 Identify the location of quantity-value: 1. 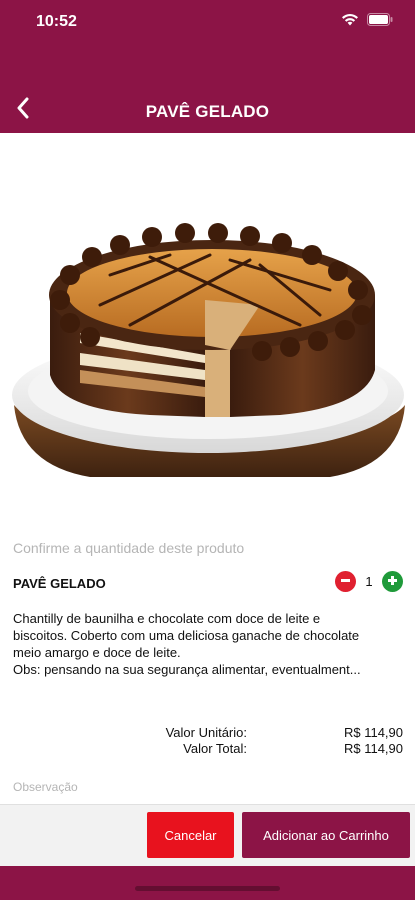
(369, 581).